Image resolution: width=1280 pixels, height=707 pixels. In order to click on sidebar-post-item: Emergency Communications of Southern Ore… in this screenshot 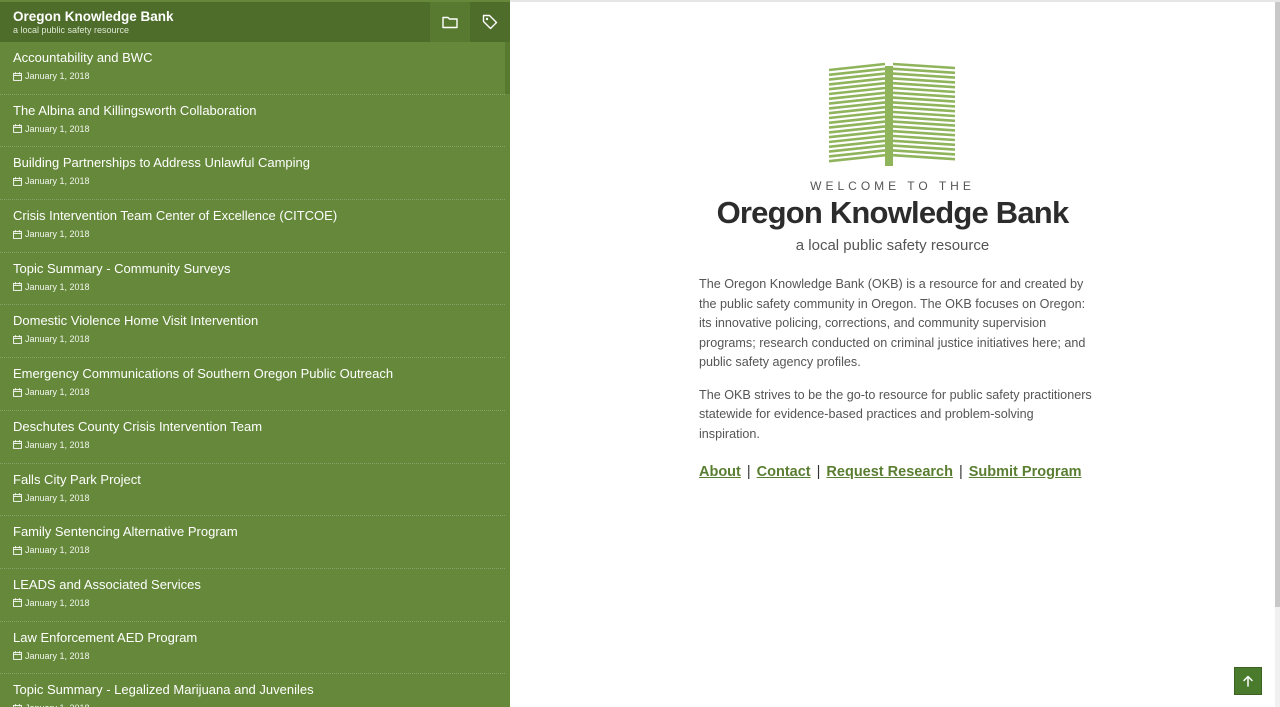, I will do `click(252, 384)`.